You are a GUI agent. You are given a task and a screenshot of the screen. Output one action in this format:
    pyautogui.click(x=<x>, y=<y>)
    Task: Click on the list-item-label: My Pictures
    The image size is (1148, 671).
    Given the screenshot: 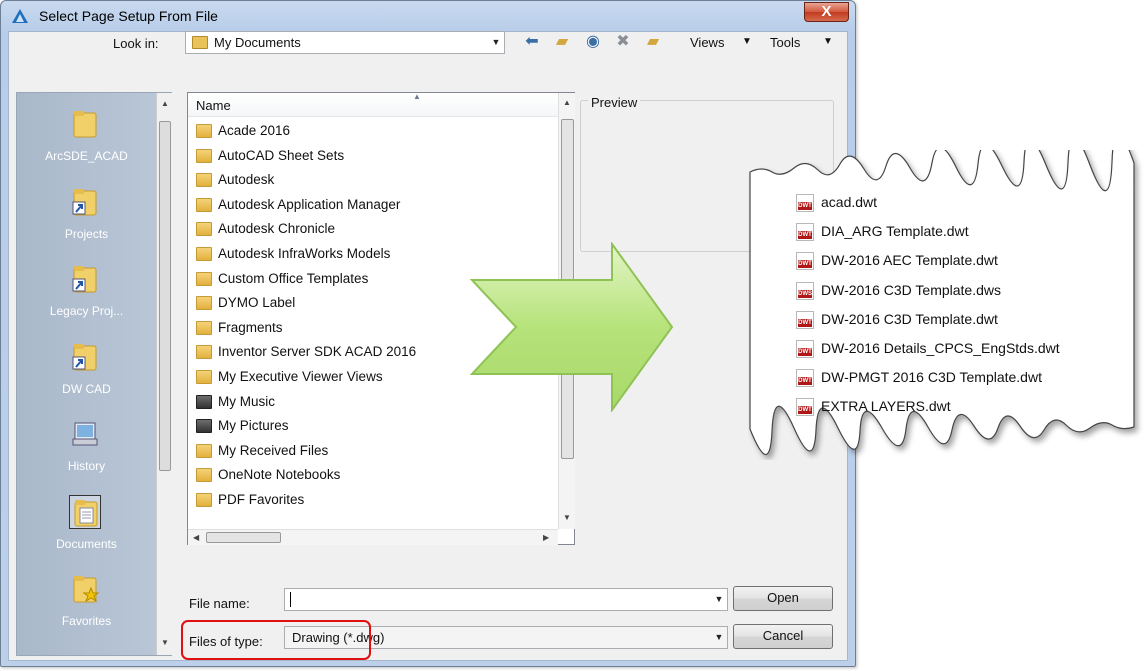 What is the action you would take?
    pyautogui.click(x=253, y=426)
    